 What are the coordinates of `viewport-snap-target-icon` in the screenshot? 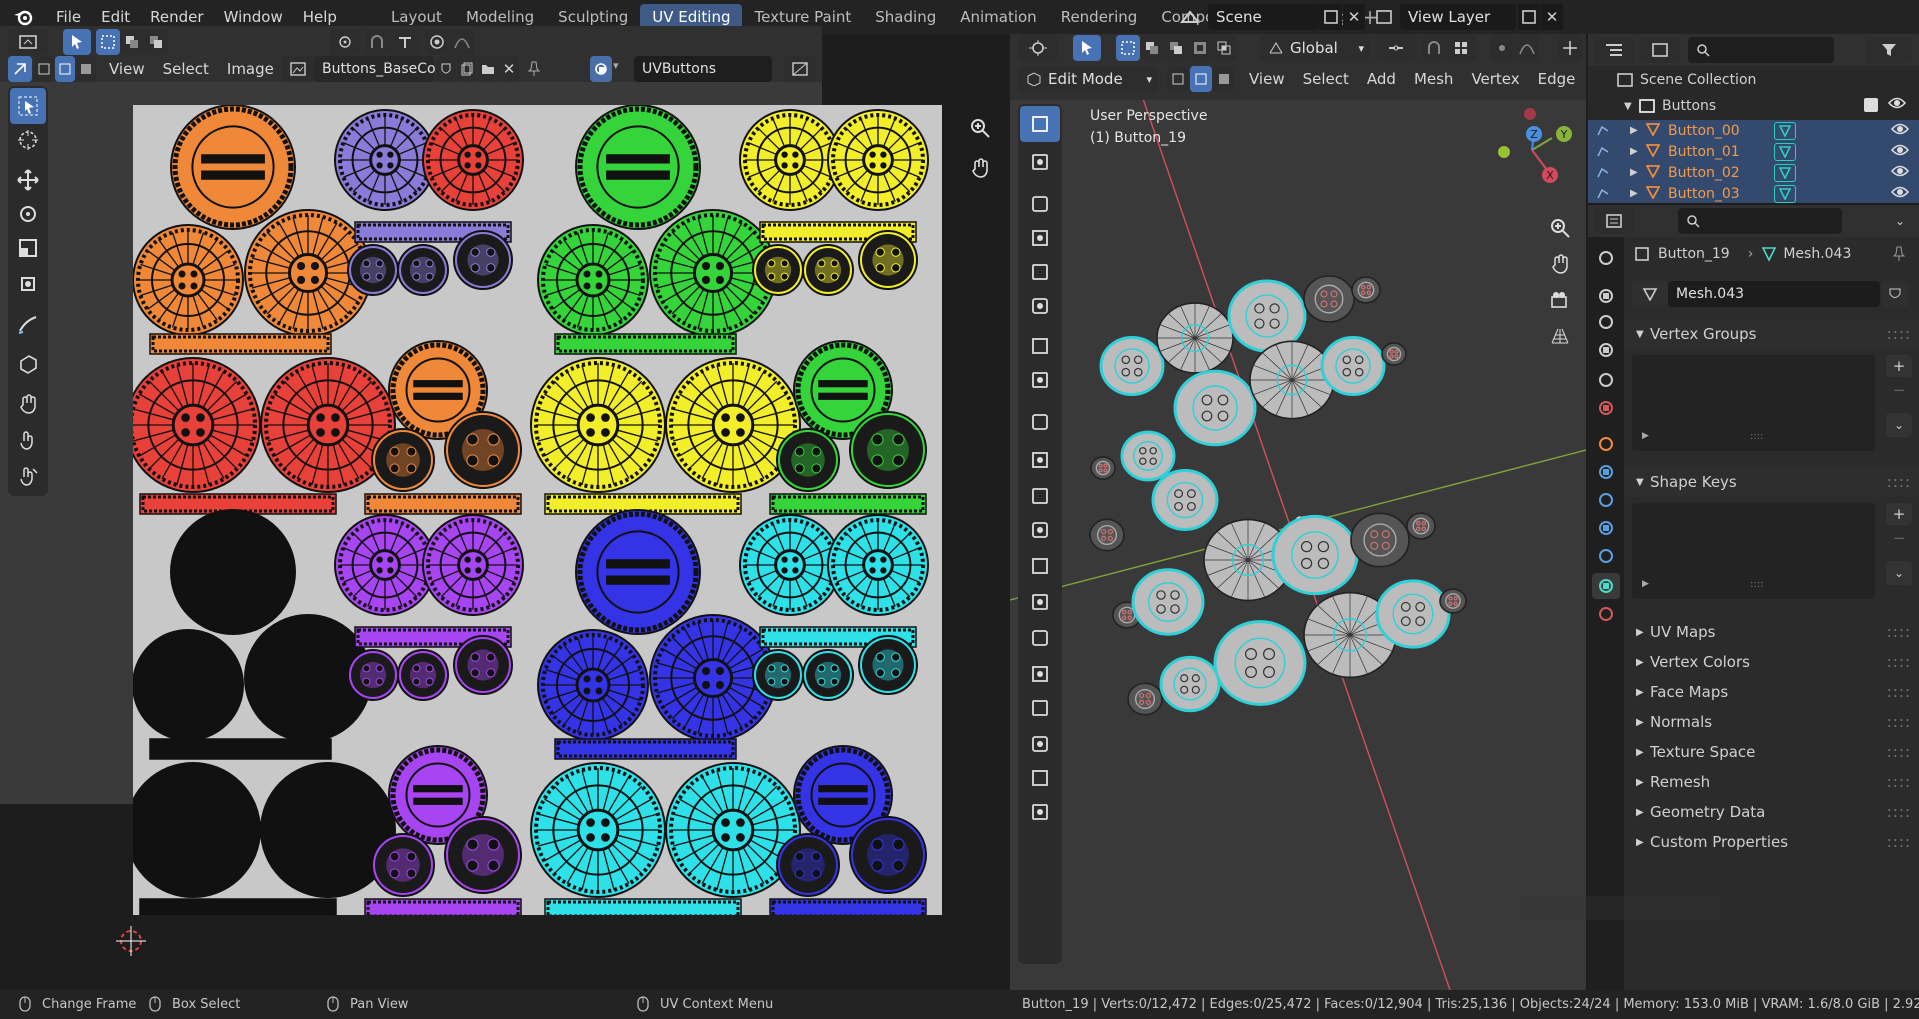 It's located at (1461, 48).